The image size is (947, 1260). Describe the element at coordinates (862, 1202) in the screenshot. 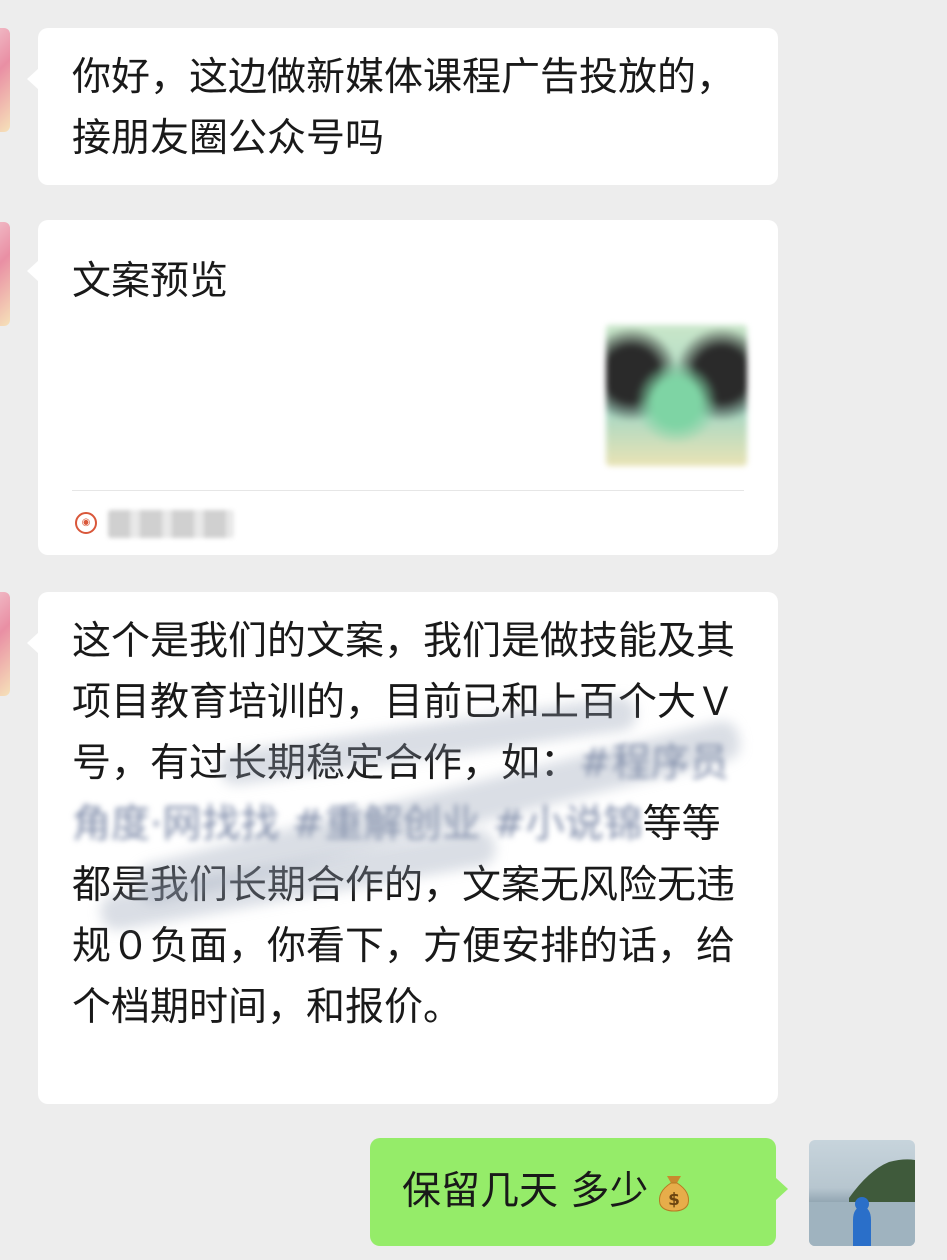

I see `avatar-landscape-image` at that location.